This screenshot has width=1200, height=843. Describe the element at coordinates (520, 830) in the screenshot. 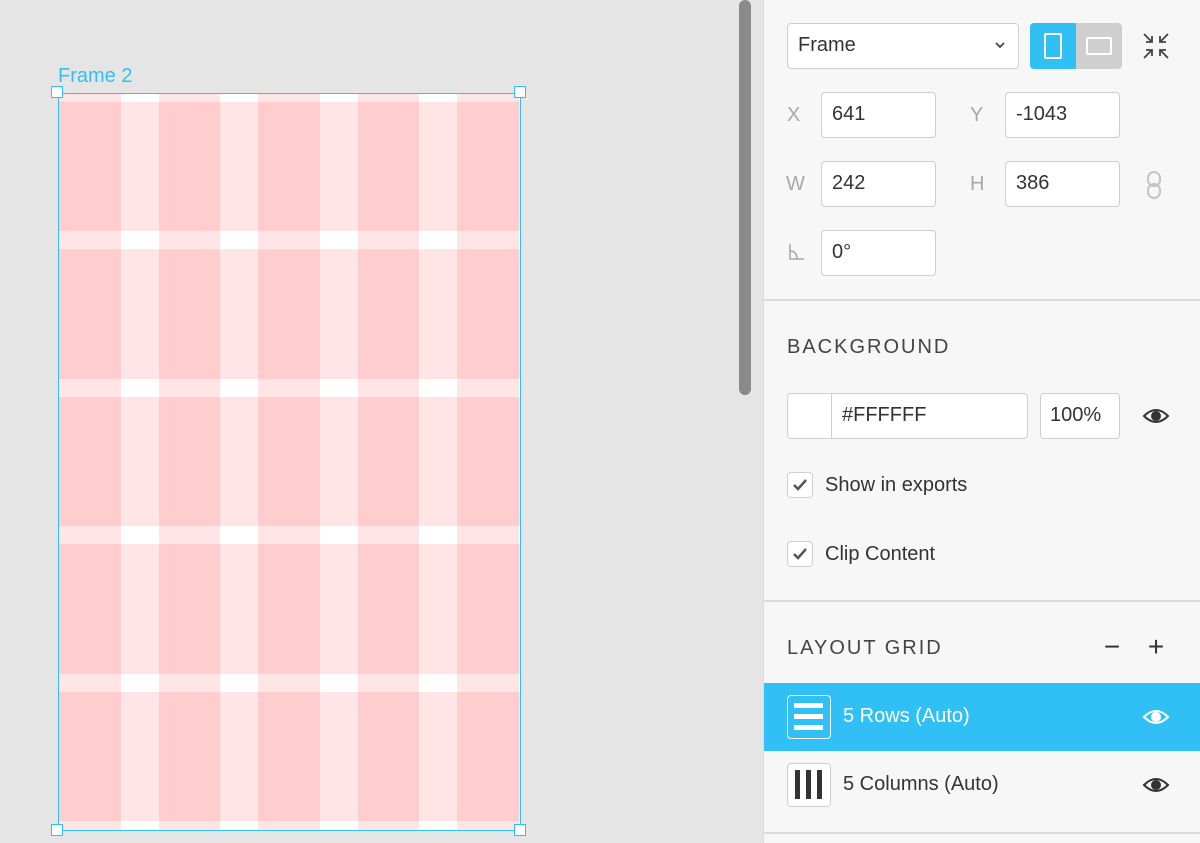

I see `resize-handle-bottom-right` at that location.